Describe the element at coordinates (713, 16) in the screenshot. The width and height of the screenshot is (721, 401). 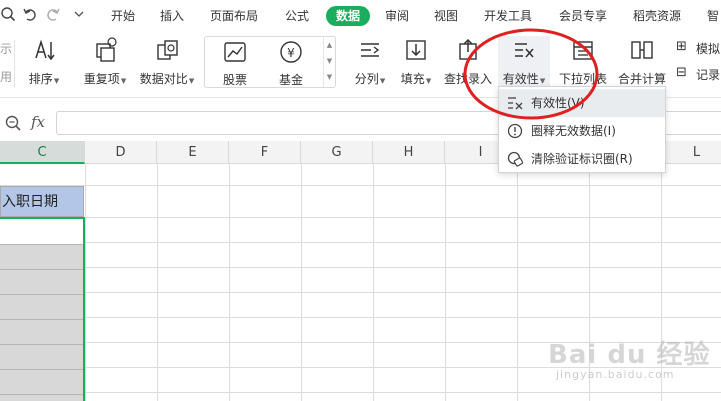
I see `tab-smart-clipped: 智` at that location.